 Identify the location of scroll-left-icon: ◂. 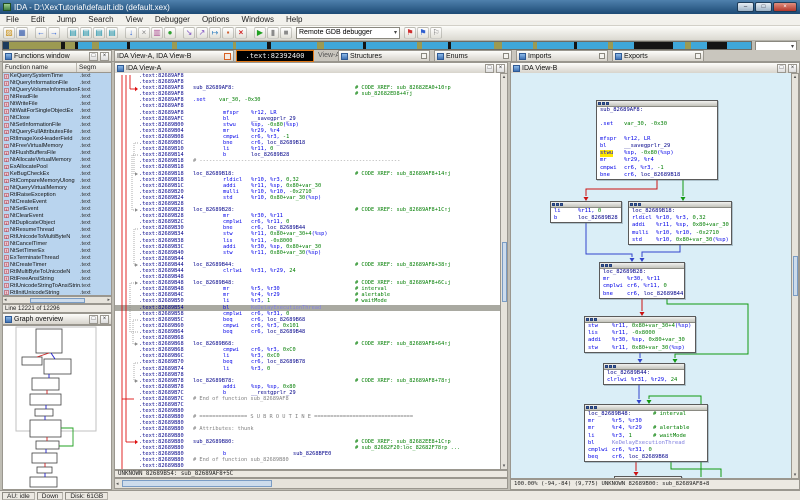
(5, 300).